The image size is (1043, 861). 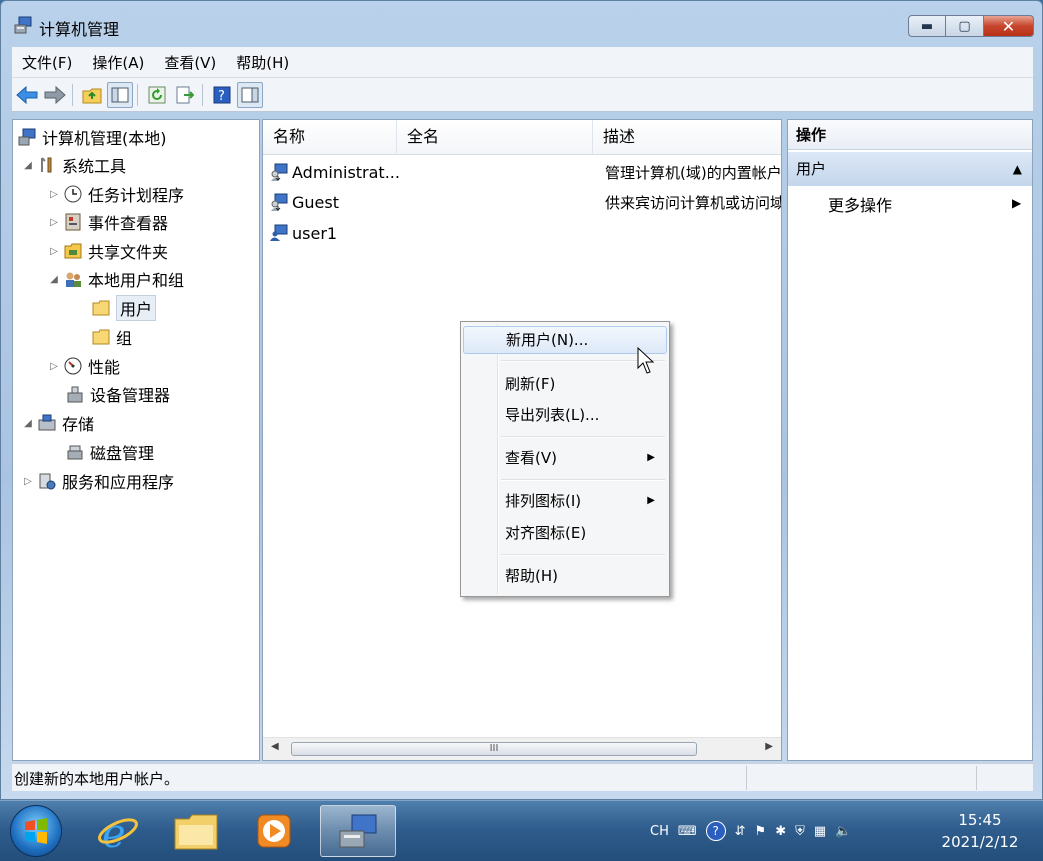 I want to click on storage-icon, so click(x=47, y=423).